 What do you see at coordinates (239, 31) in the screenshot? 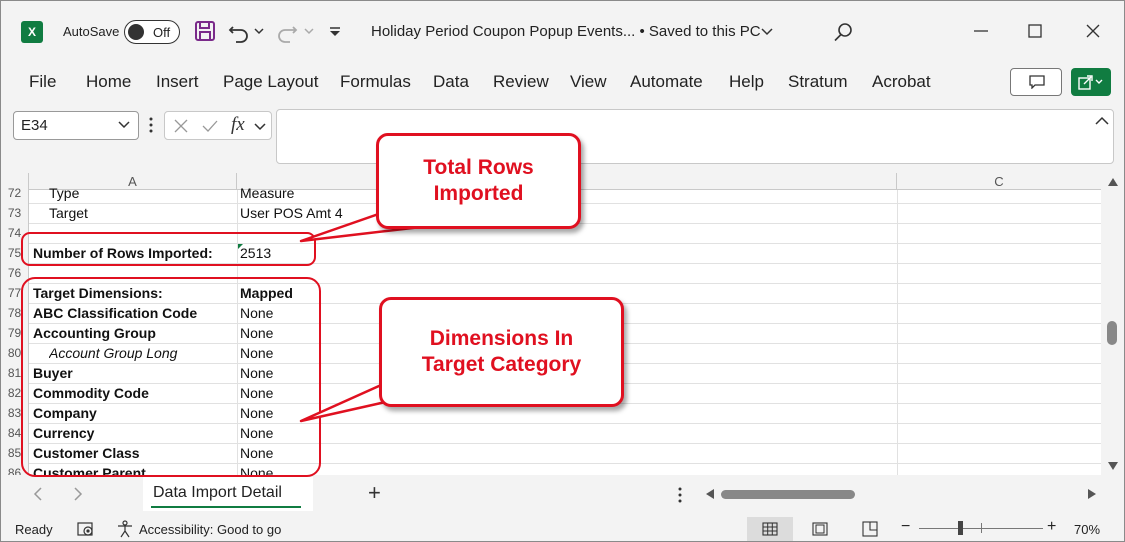
I see `undo-icon` at bounding box center [239, 31].